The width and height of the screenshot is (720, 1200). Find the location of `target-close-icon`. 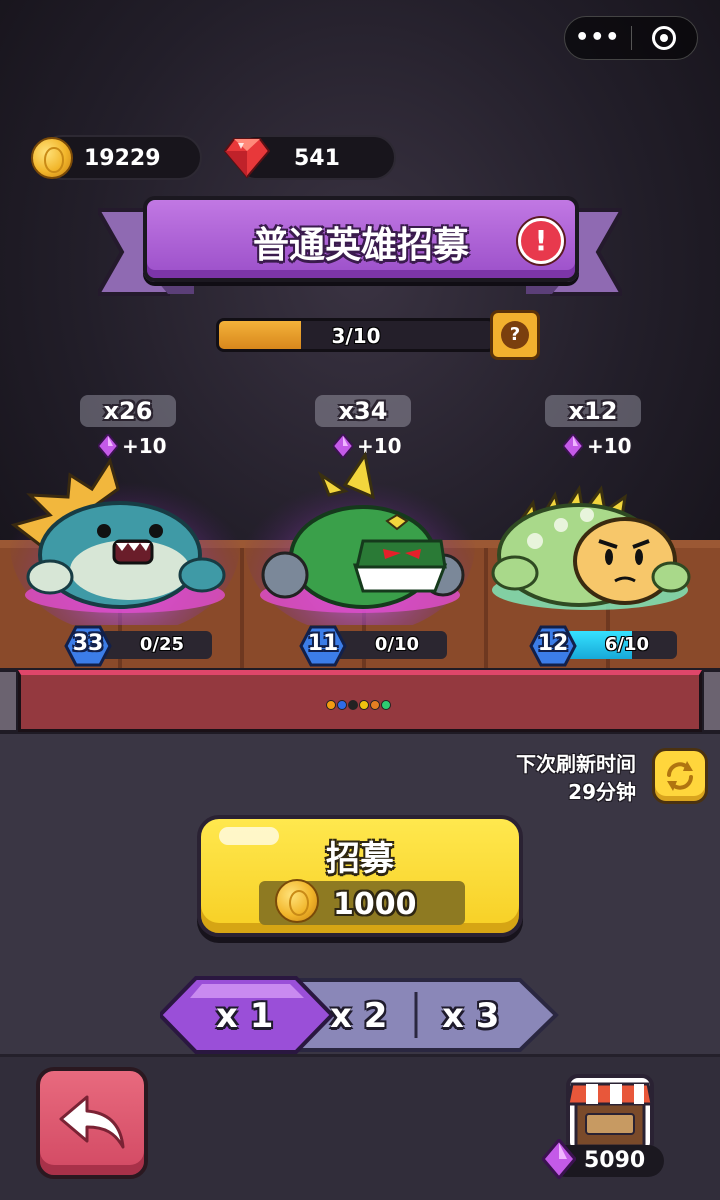

target-close-icon is located at coordinates (664, 38).